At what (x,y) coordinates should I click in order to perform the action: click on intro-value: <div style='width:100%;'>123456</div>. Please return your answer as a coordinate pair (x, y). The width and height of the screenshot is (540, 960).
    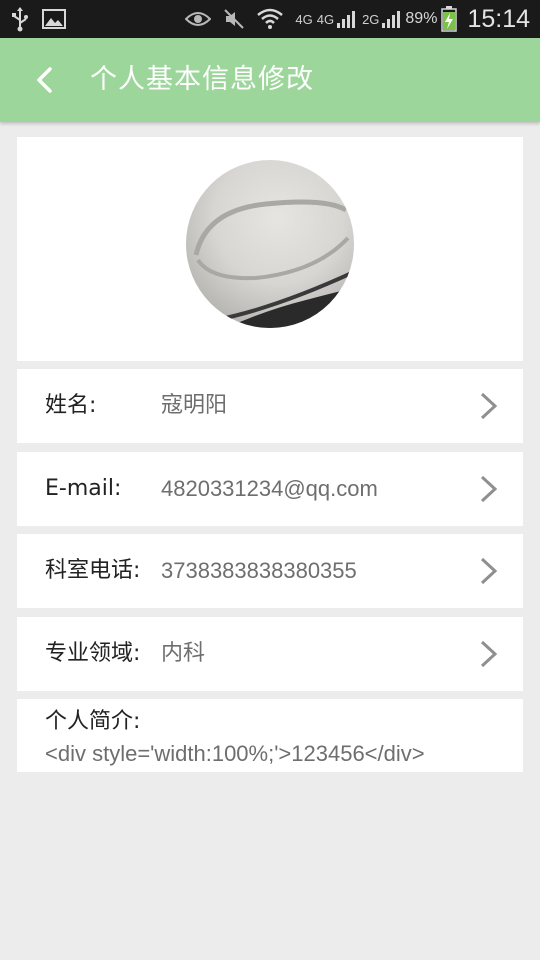
    Looking at the image, I should click on (235, 753).